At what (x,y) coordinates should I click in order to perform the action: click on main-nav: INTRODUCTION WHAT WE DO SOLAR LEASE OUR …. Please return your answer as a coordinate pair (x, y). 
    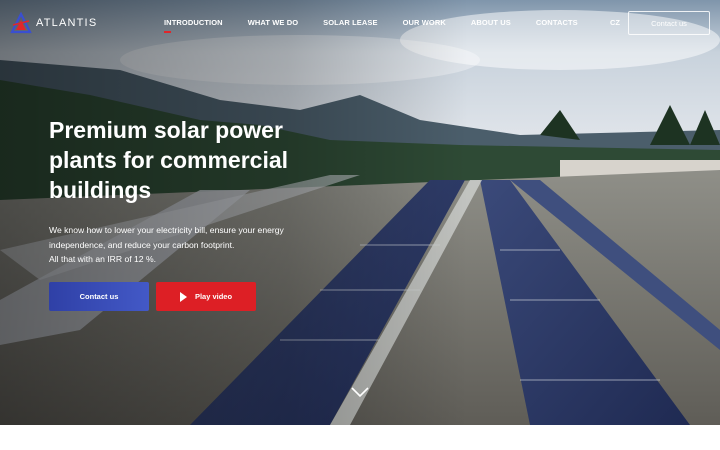
    Looking at the image, I should click on (383, 25).